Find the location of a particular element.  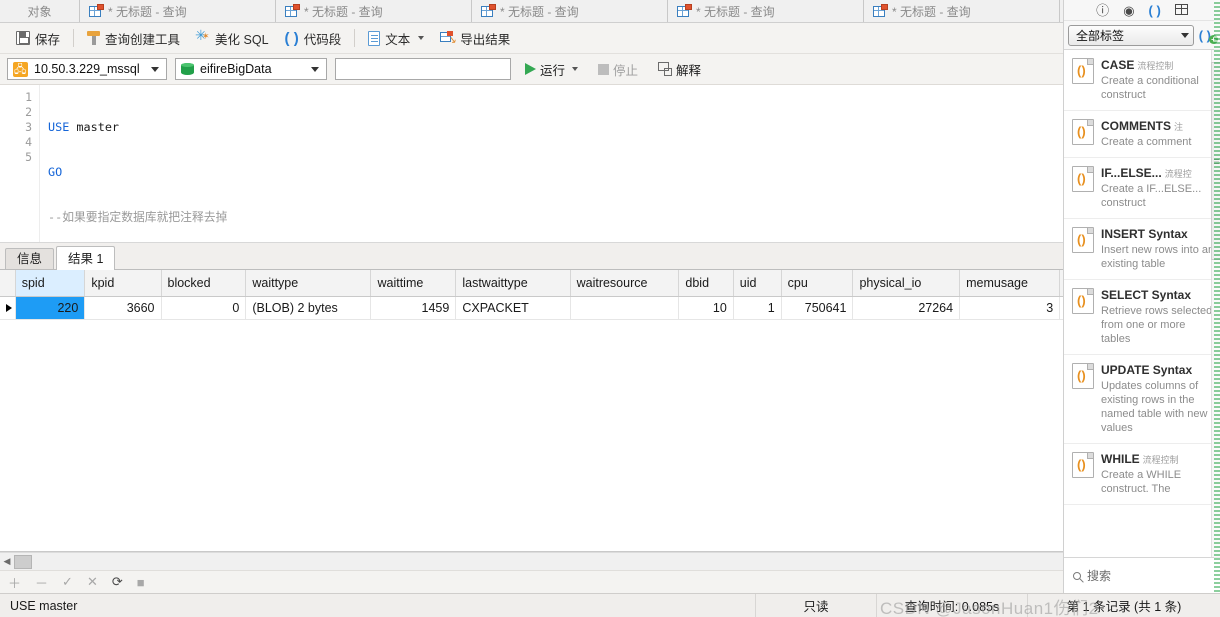

tab-query-3: * 无标题 - 查询 is located at coordinates (570, 11).